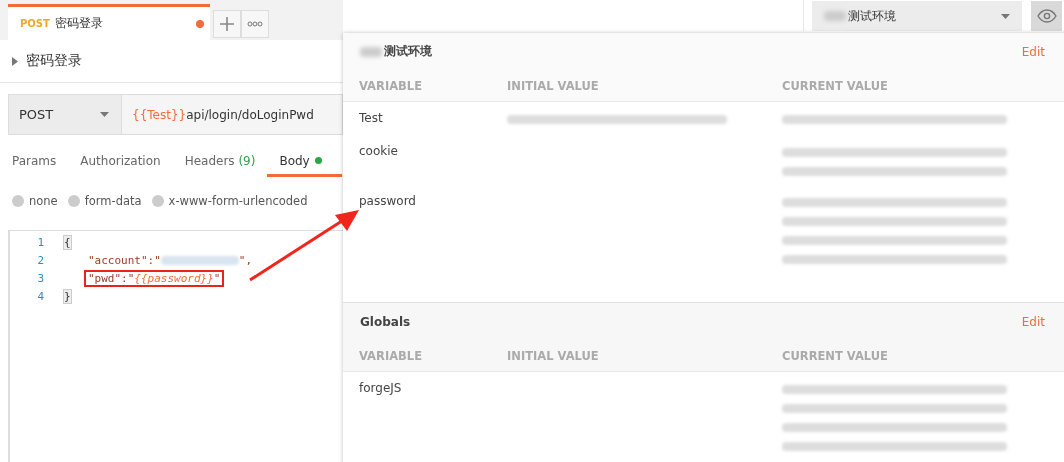 The width and height of the screenshot is (1064, 462). Describe the element at coordinates (35, 23) in the screenshot. I see `method-label: POST` at that location.